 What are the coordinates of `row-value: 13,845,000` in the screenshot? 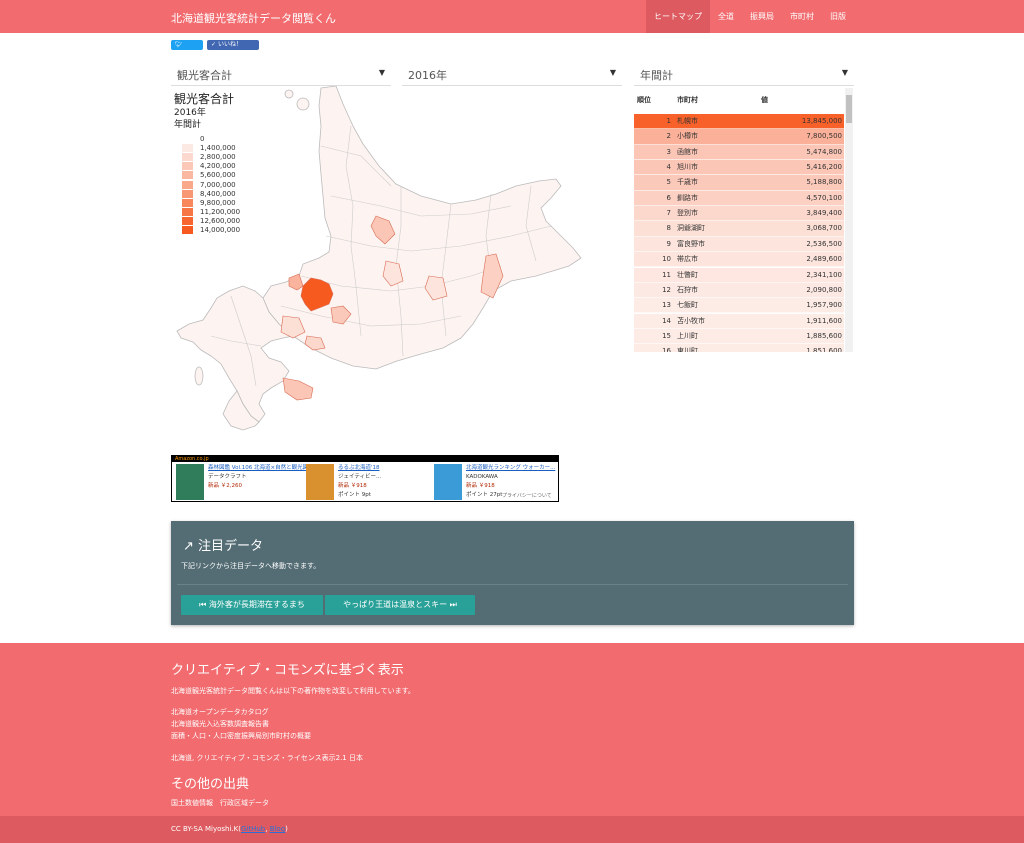 It's located at (821, 121).